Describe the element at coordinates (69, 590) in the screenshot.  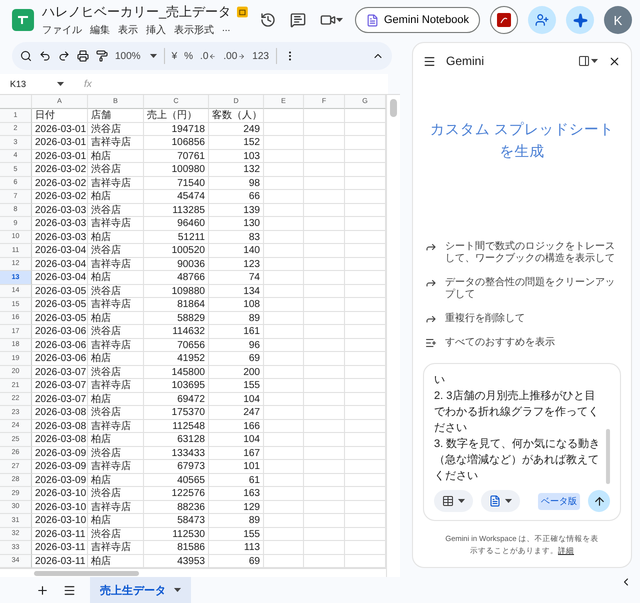
I see `menu-icon` at that location.